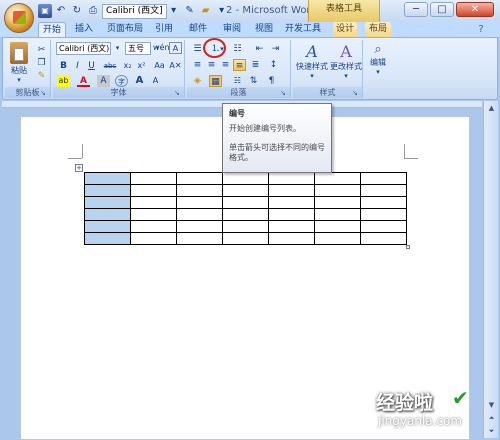  What do you see at coordinates (206, 11) in the screenshot?
I see `open-folder-icon: ▰` at bounding box center [206, 11].